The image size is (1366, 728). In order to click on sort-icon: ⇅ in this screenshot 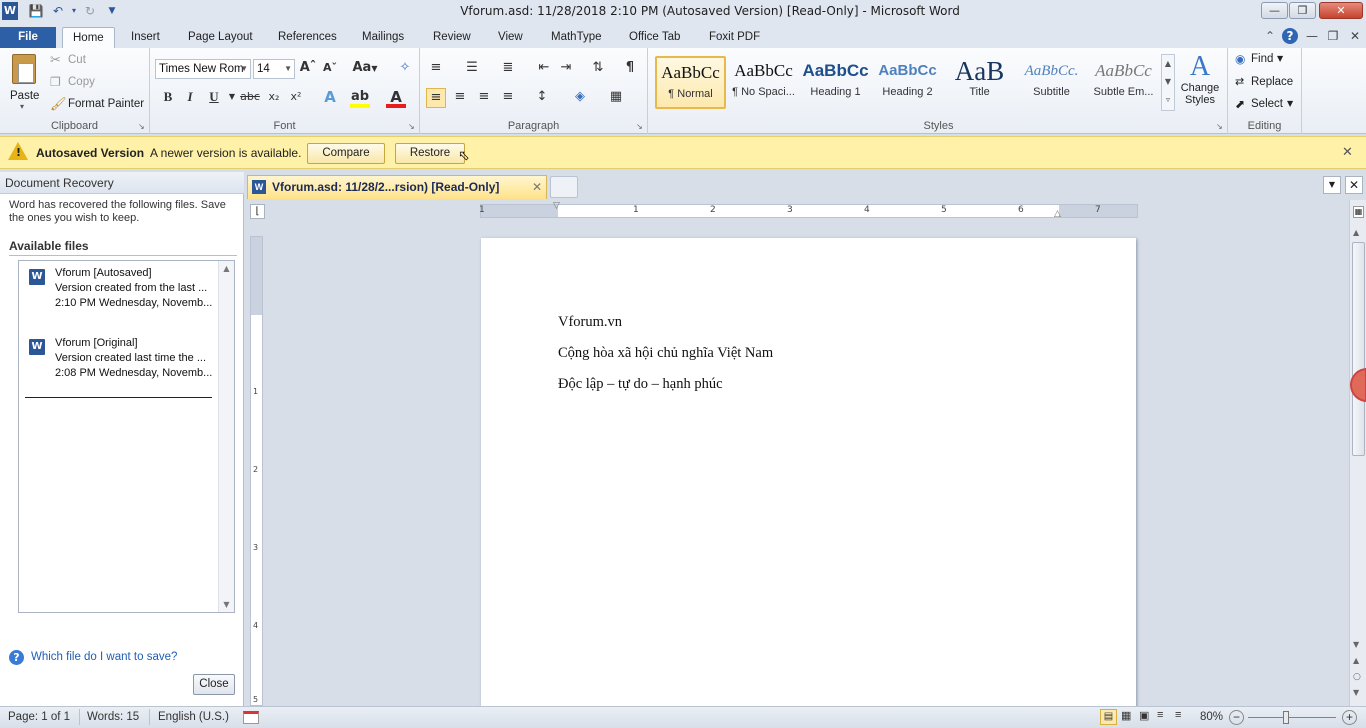, I will do `click(598, 69)`.